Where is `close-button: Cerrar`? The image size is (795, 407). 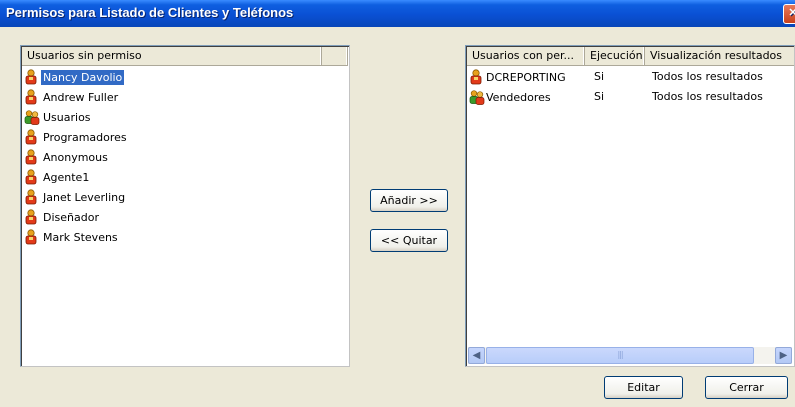 close-button: Cerrar is located at coordinates (746, 387).